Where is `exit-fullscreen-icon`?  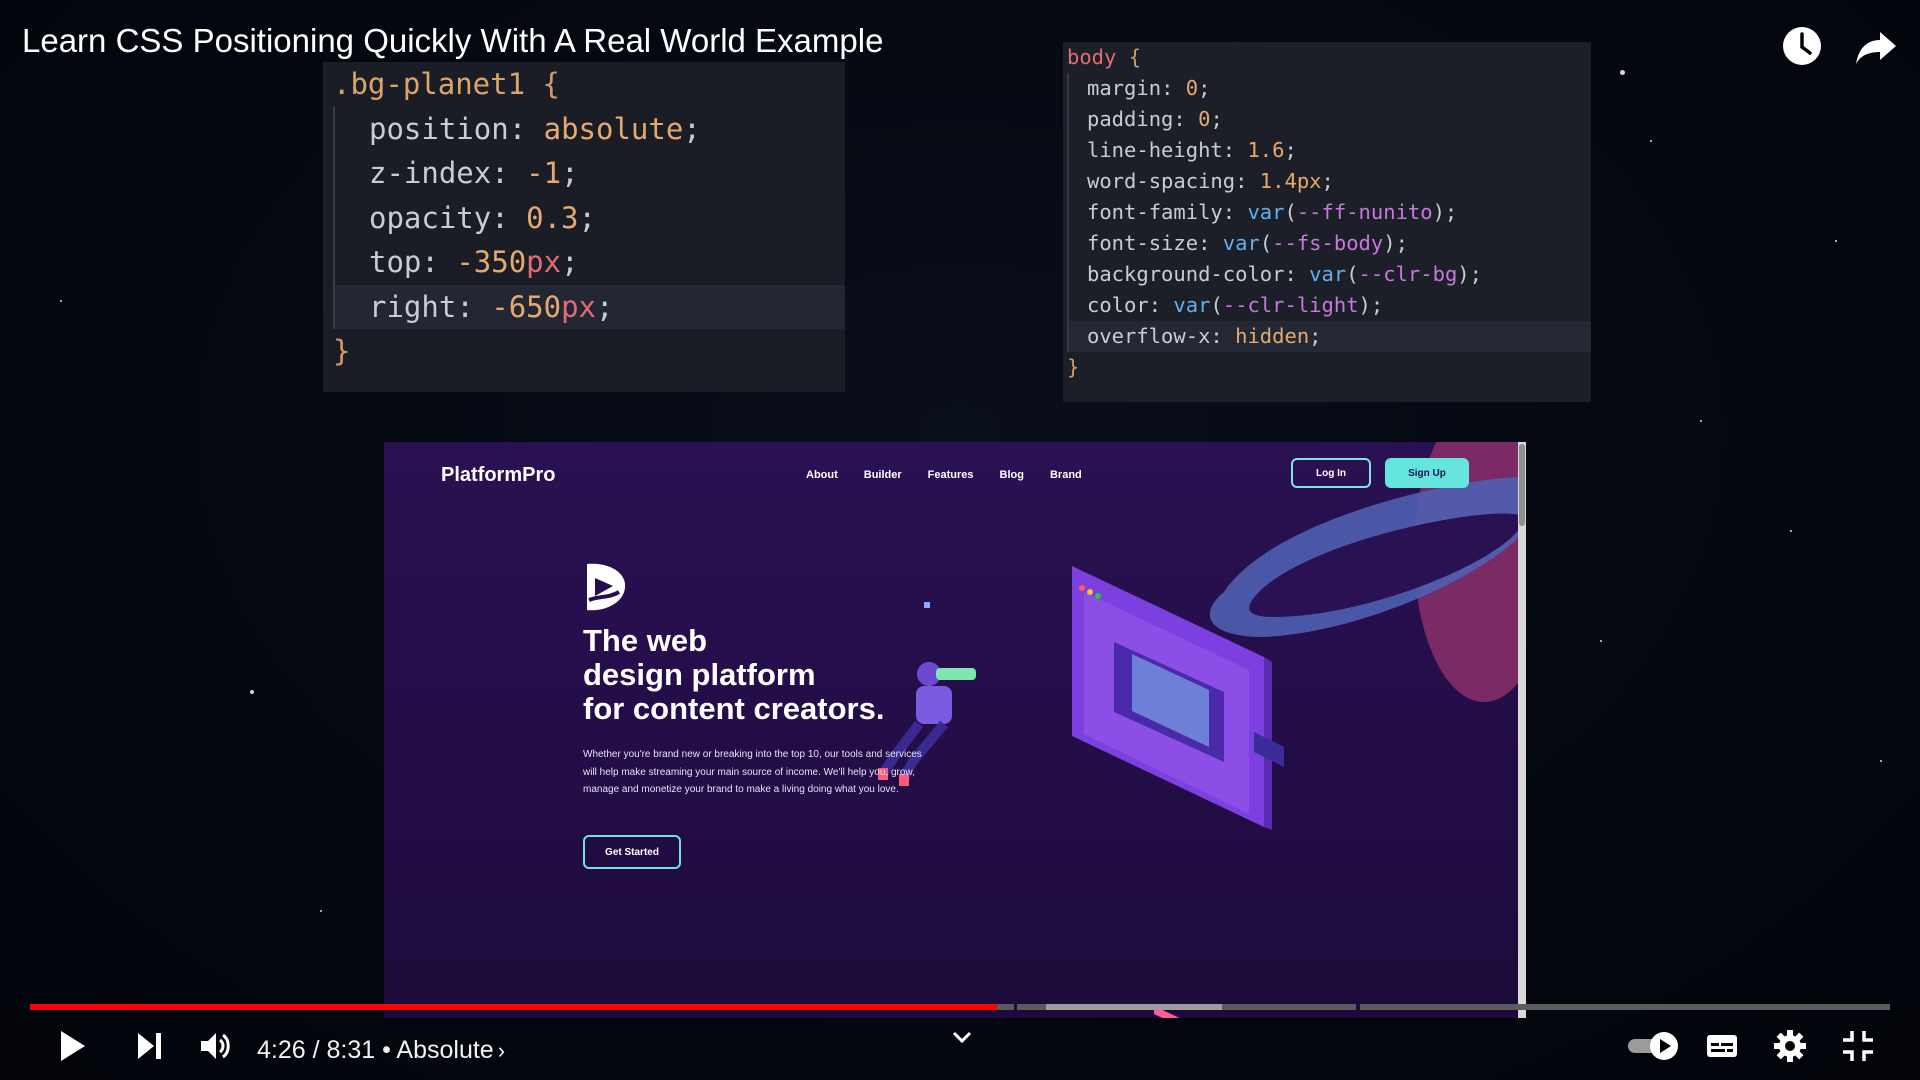
exit-fullscreen-icon is located at coordinates (1858, 1046).